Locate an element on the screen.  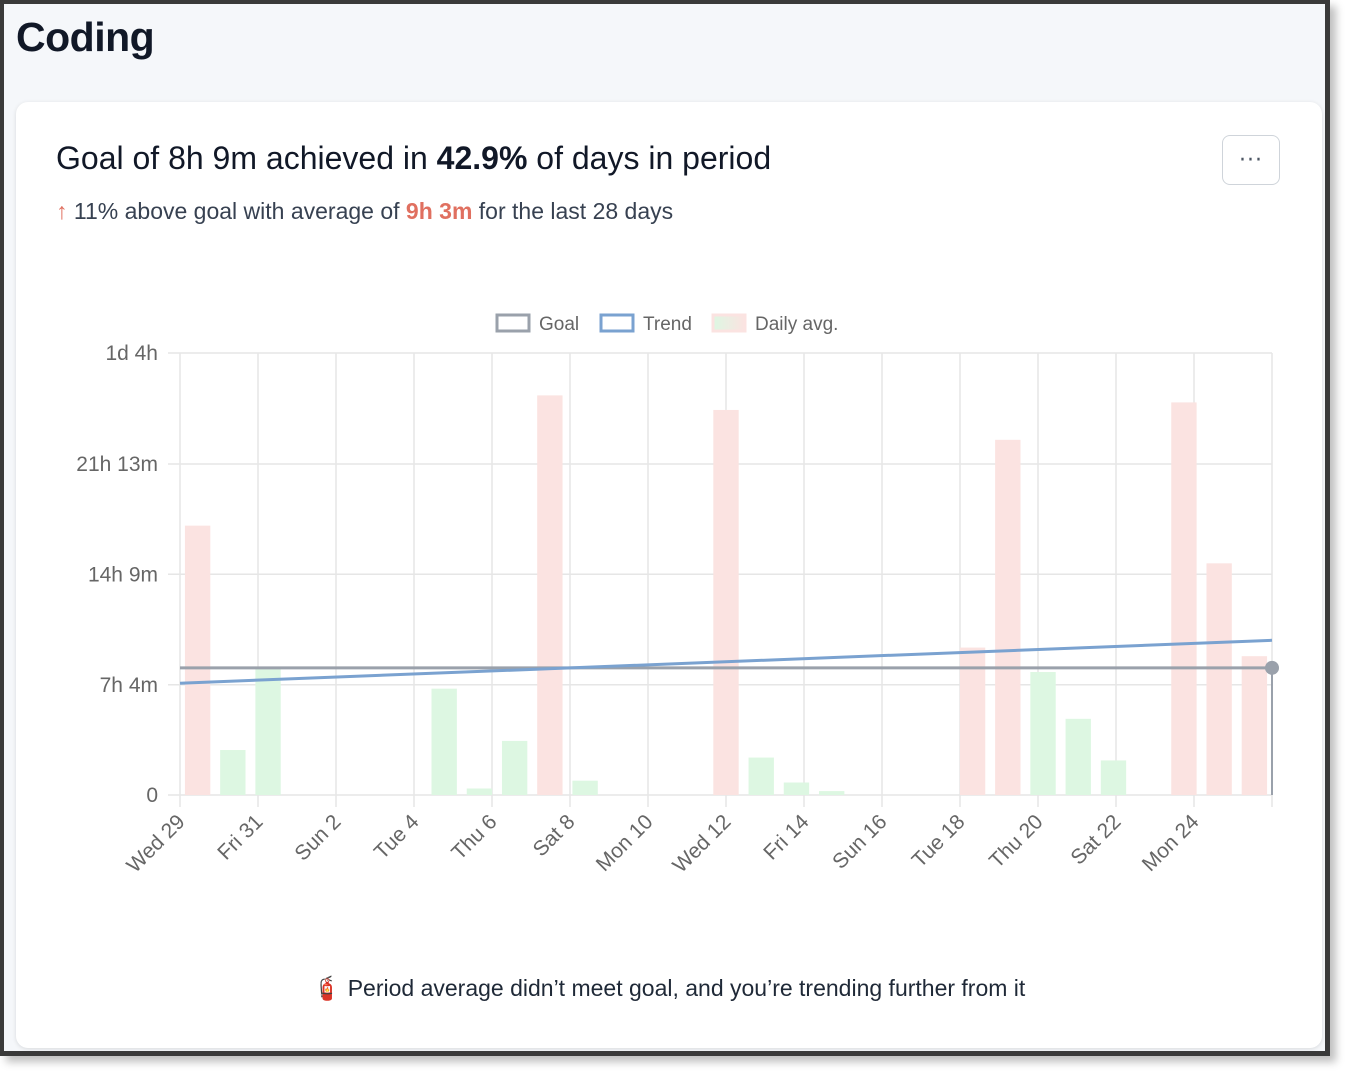
x-tick-label: Fri 14 is located at coordinates (786, 837).